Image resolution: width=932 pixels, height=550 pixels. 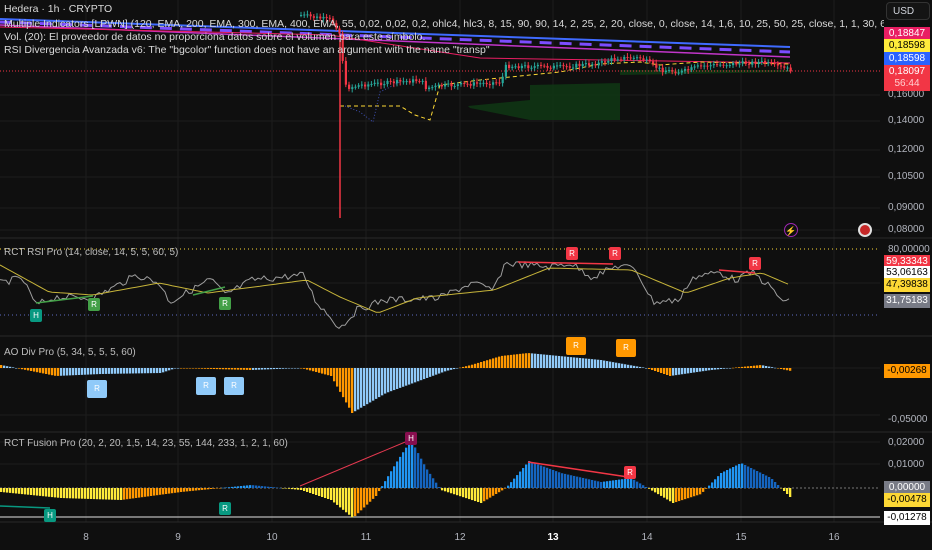 What do you see at coordinates (25, 507) in the screenshot?
I see `fusion-div-line` at bounding box center [25, 507].